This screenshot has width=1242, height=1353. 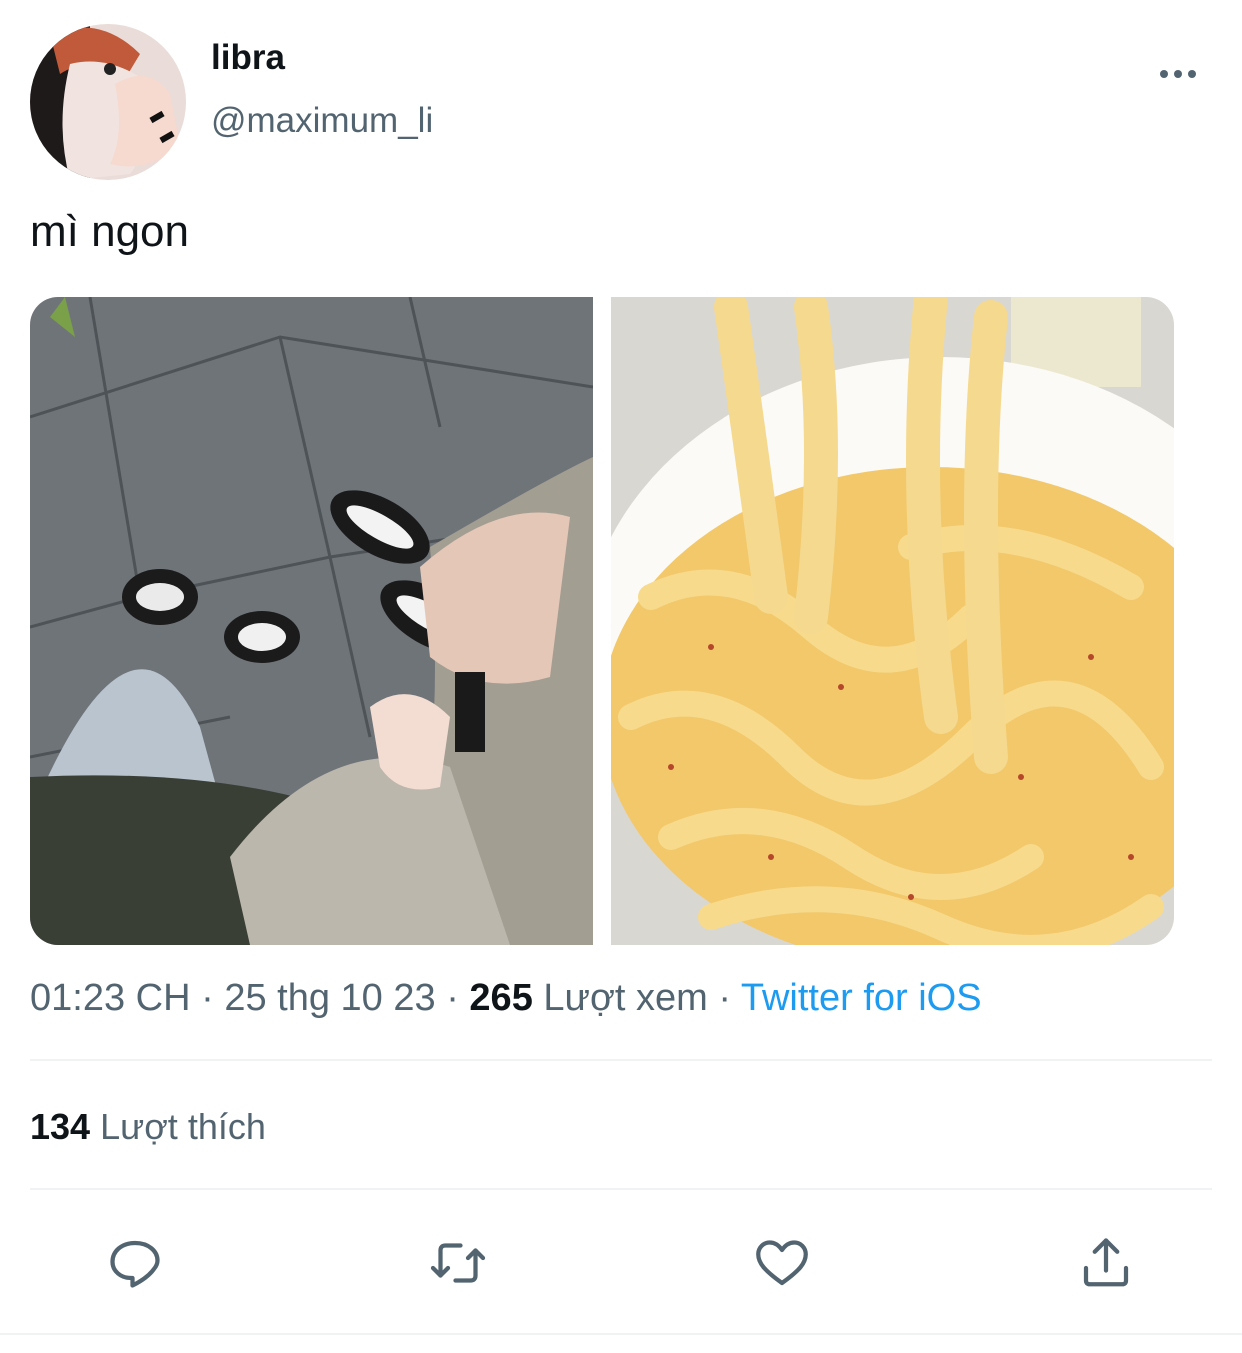 I want to click on tweet-text: mì ngon, so click(x=109, y=231).